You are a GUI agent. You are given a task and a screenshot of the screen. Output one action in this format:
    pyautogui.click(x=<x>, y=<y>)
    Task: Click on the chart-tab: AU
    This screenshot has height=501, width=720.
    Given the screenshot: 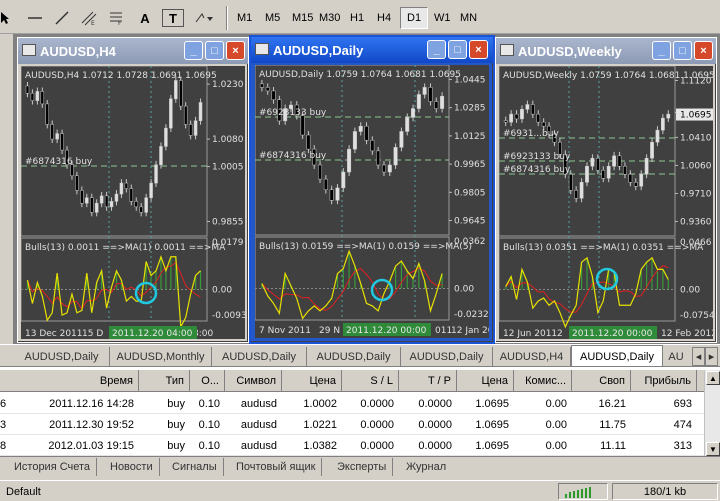 What is the action you would take?
    pyautogui.click(x=676, y=356)
    